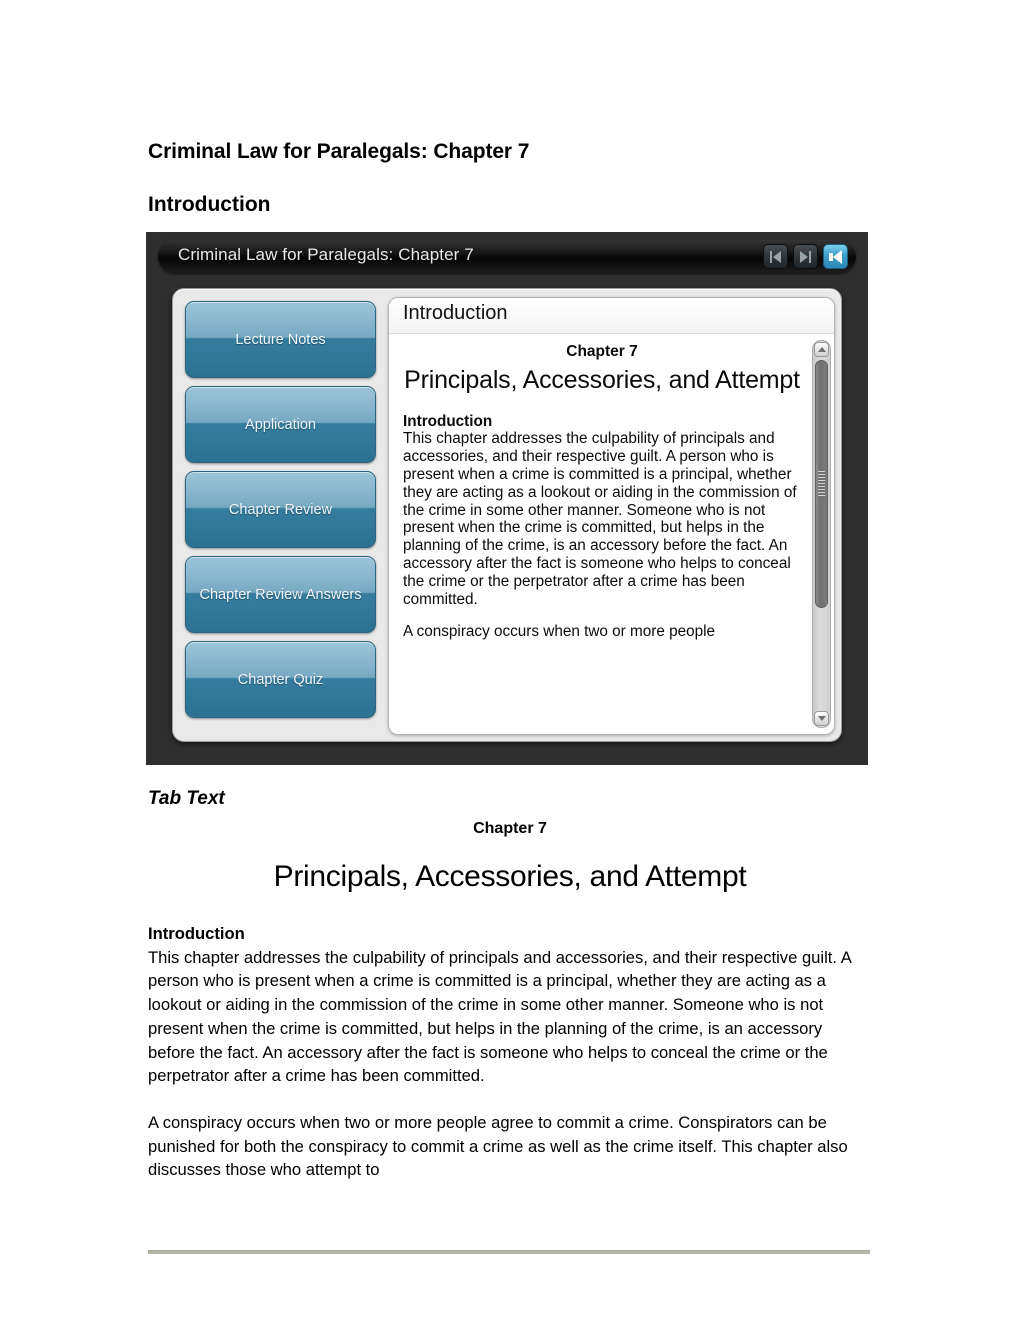  I want to click on previous-icon-bar, so click(771, 256).